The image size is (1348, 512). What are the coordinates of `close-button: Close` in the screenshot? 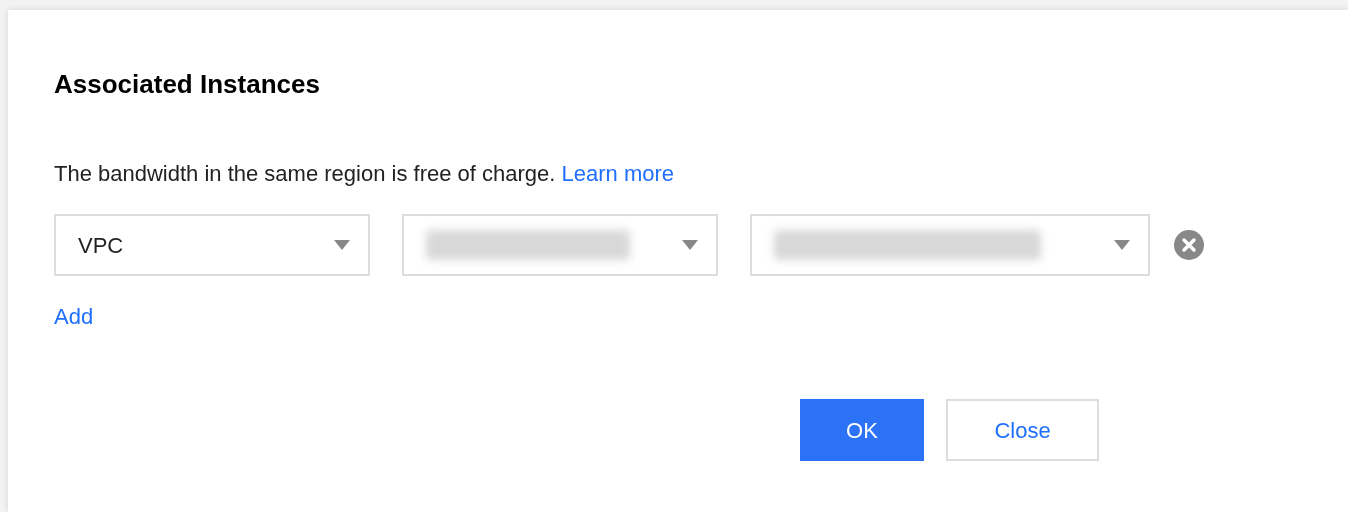 It's located at (1022, 430).